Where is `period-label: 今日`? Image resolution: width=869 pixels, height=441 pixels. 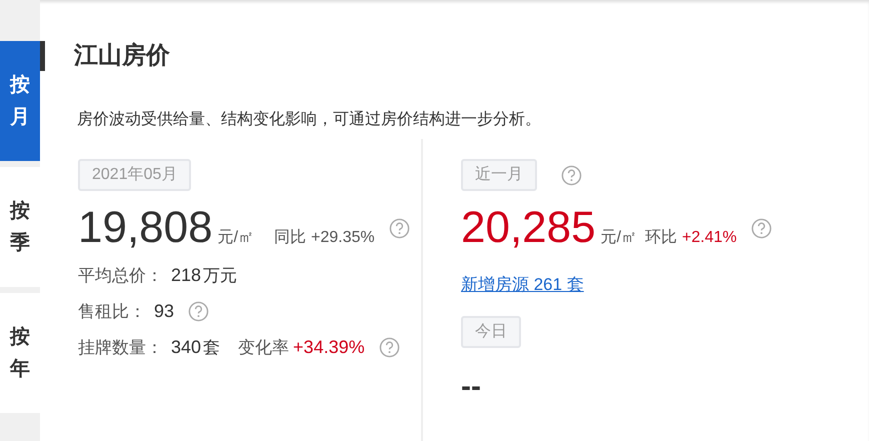 period-label: 今日 is located at coordinates (491, 332).